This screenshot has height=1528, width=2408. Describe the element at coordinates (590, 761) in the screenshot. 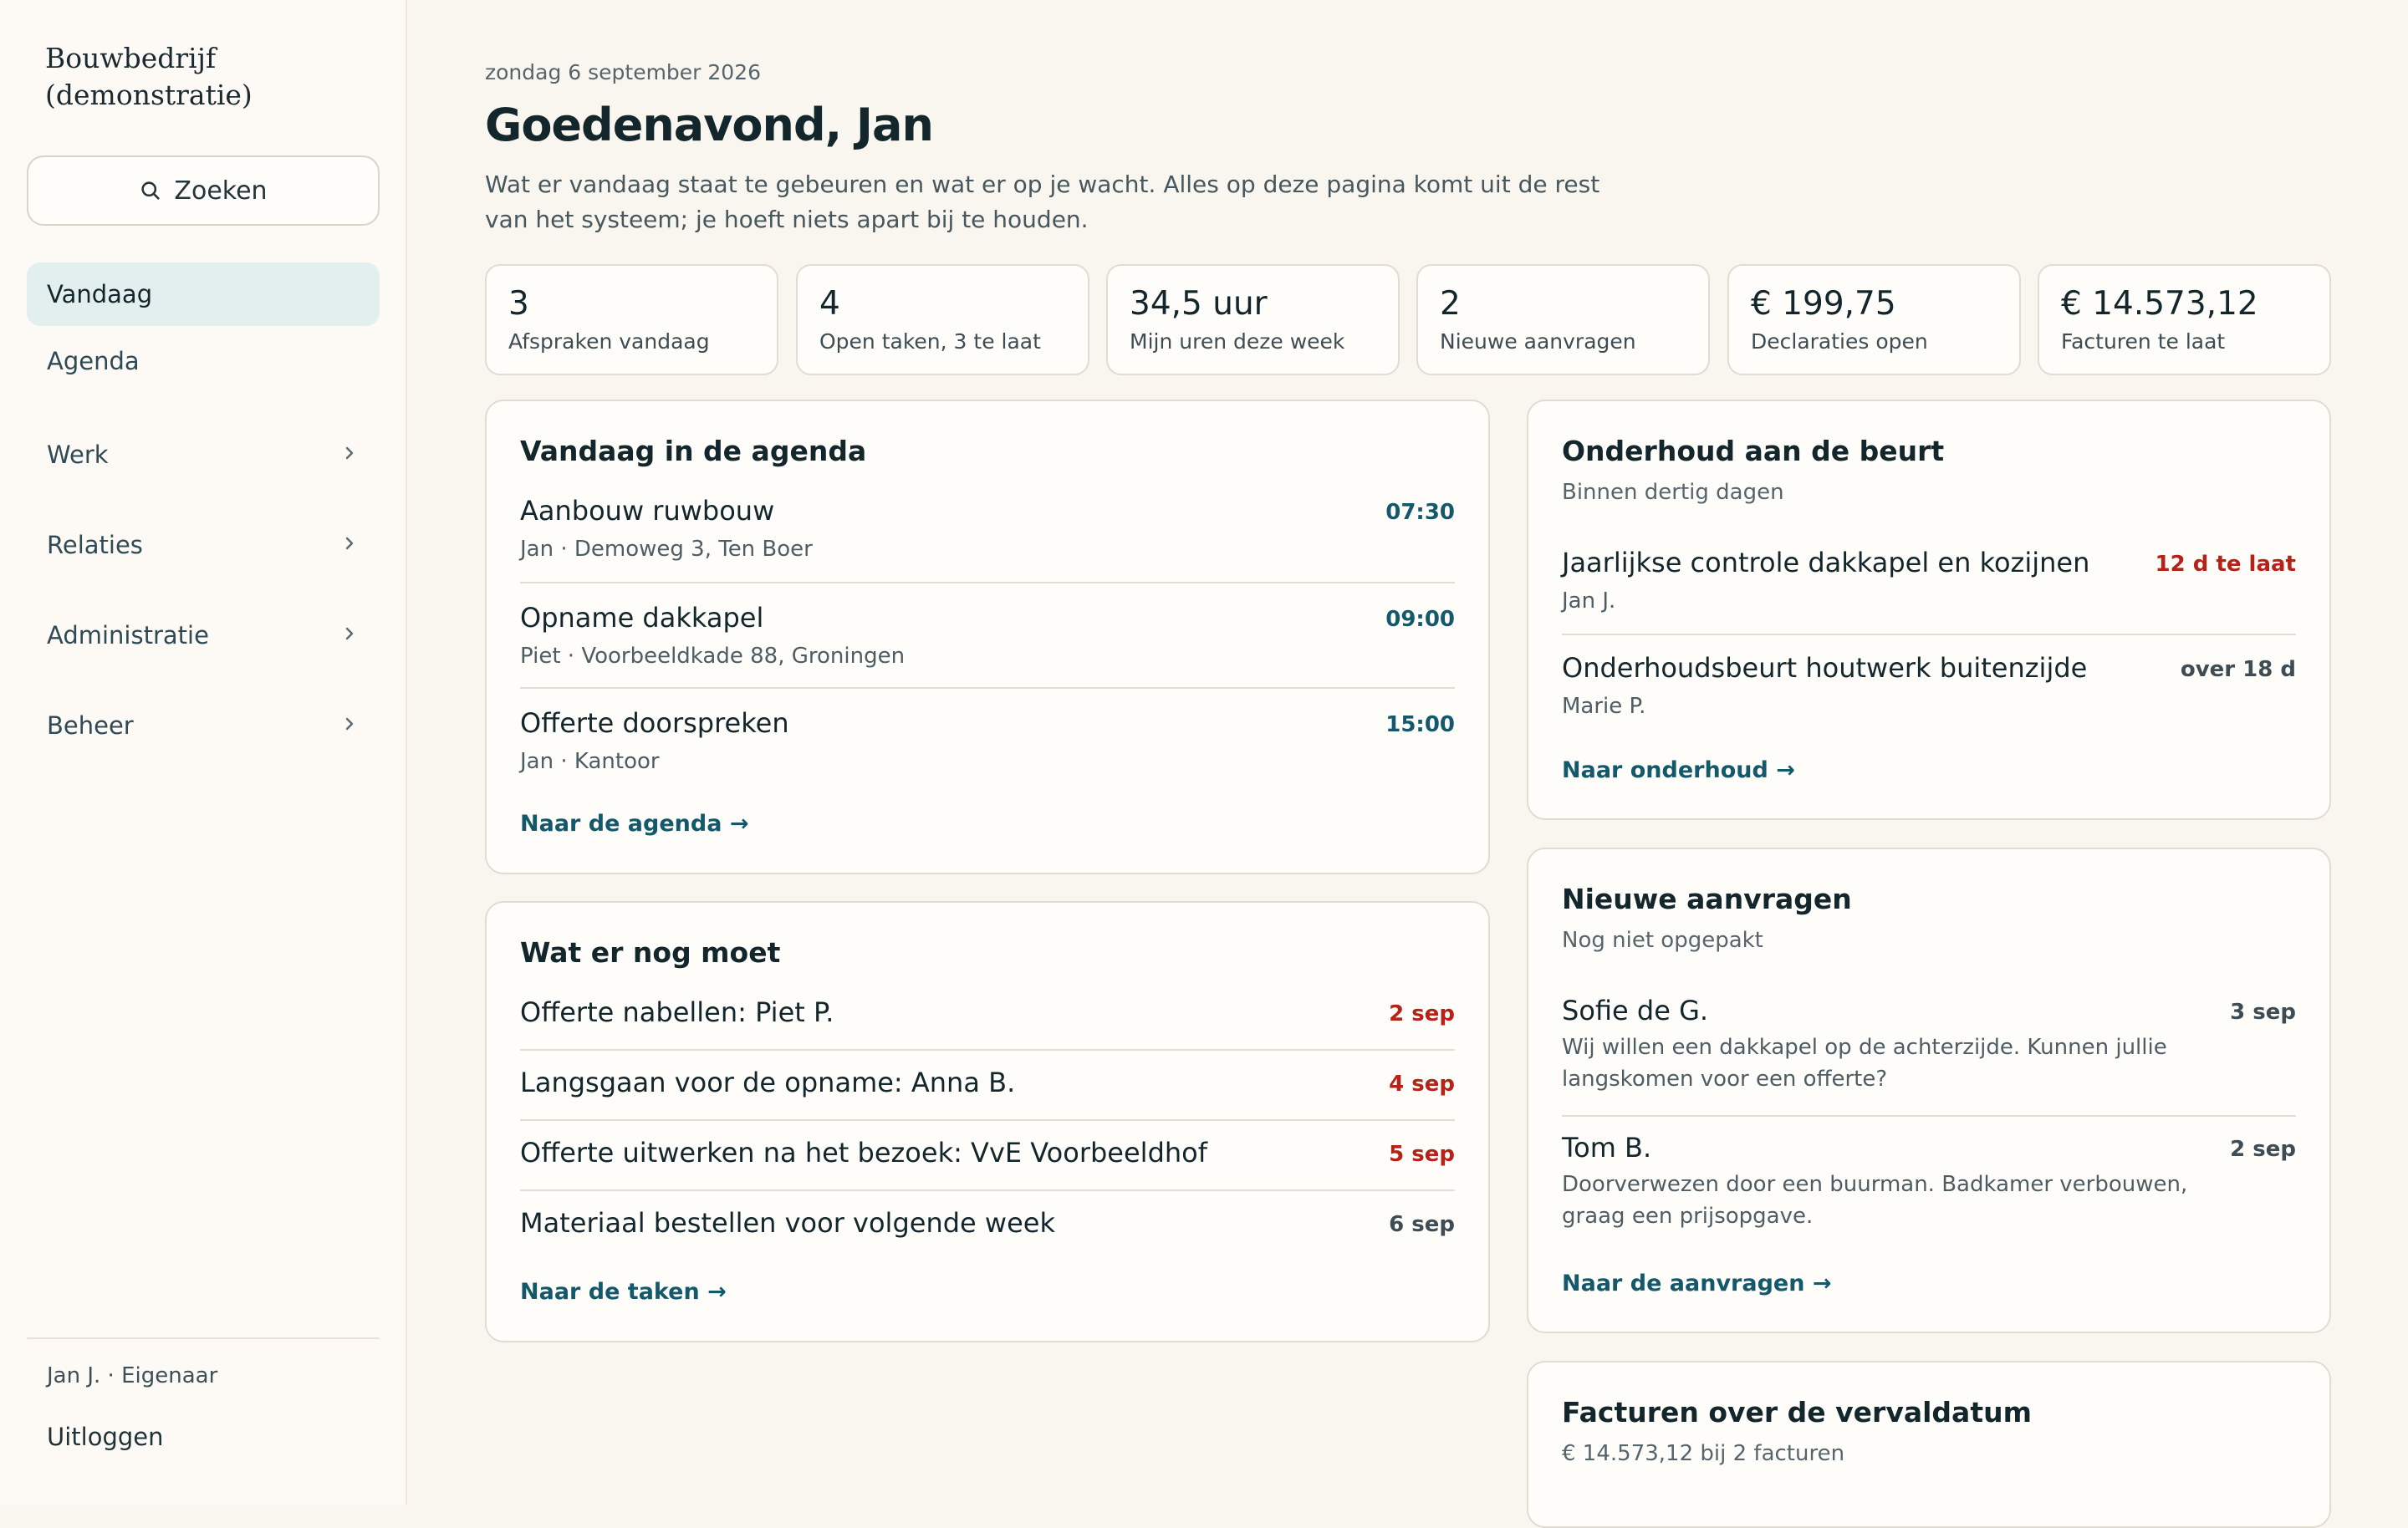

I see `agenda-item-meta: Jan · Kantoor` at that location.